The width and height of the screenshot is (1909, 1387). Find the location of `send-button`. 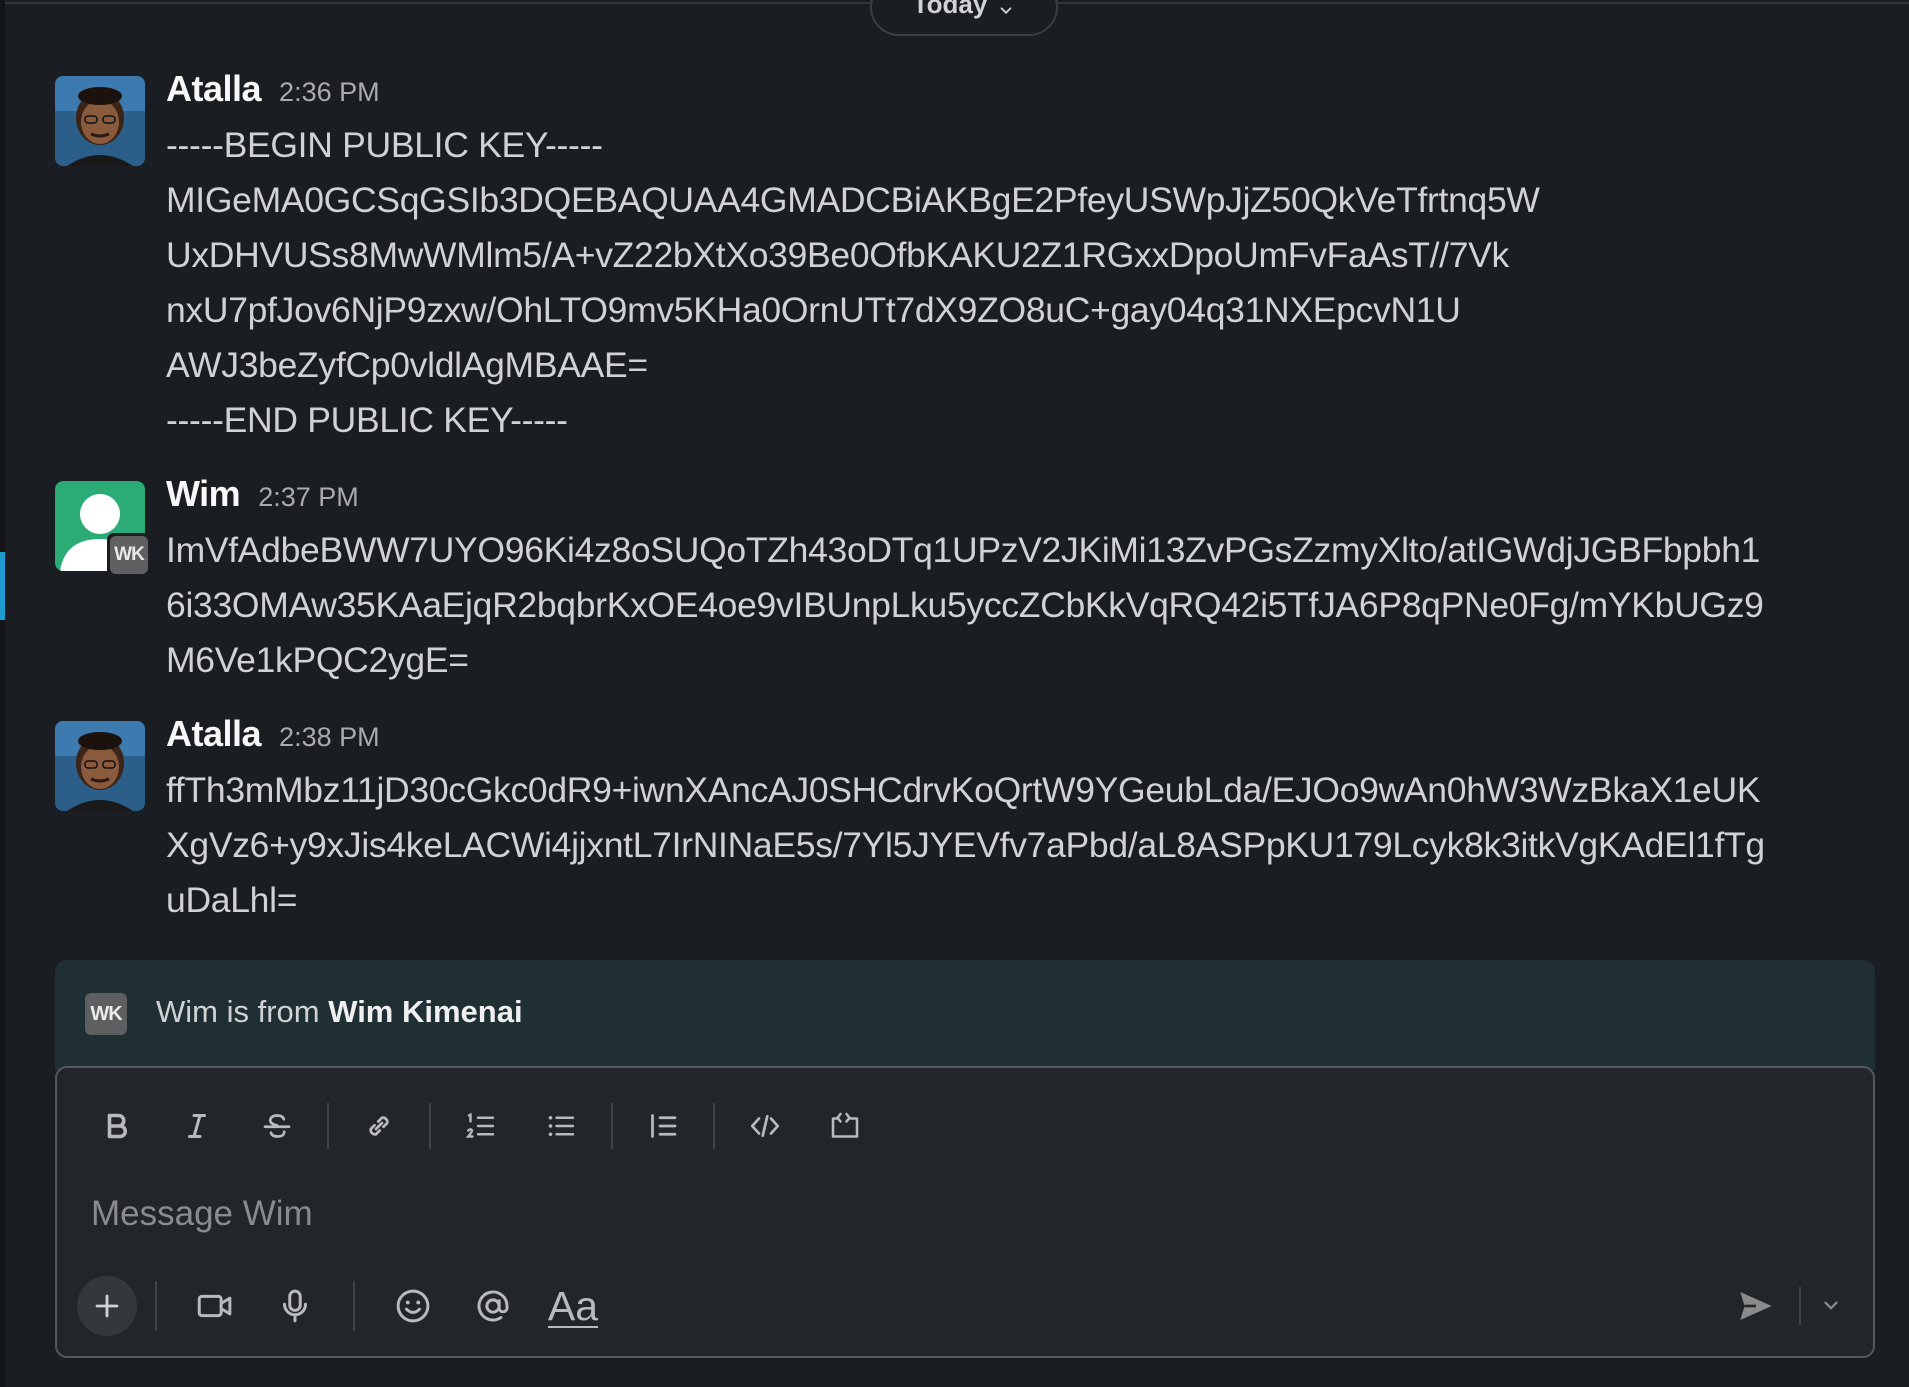

send-button is located at coordinates (1756, 1306).